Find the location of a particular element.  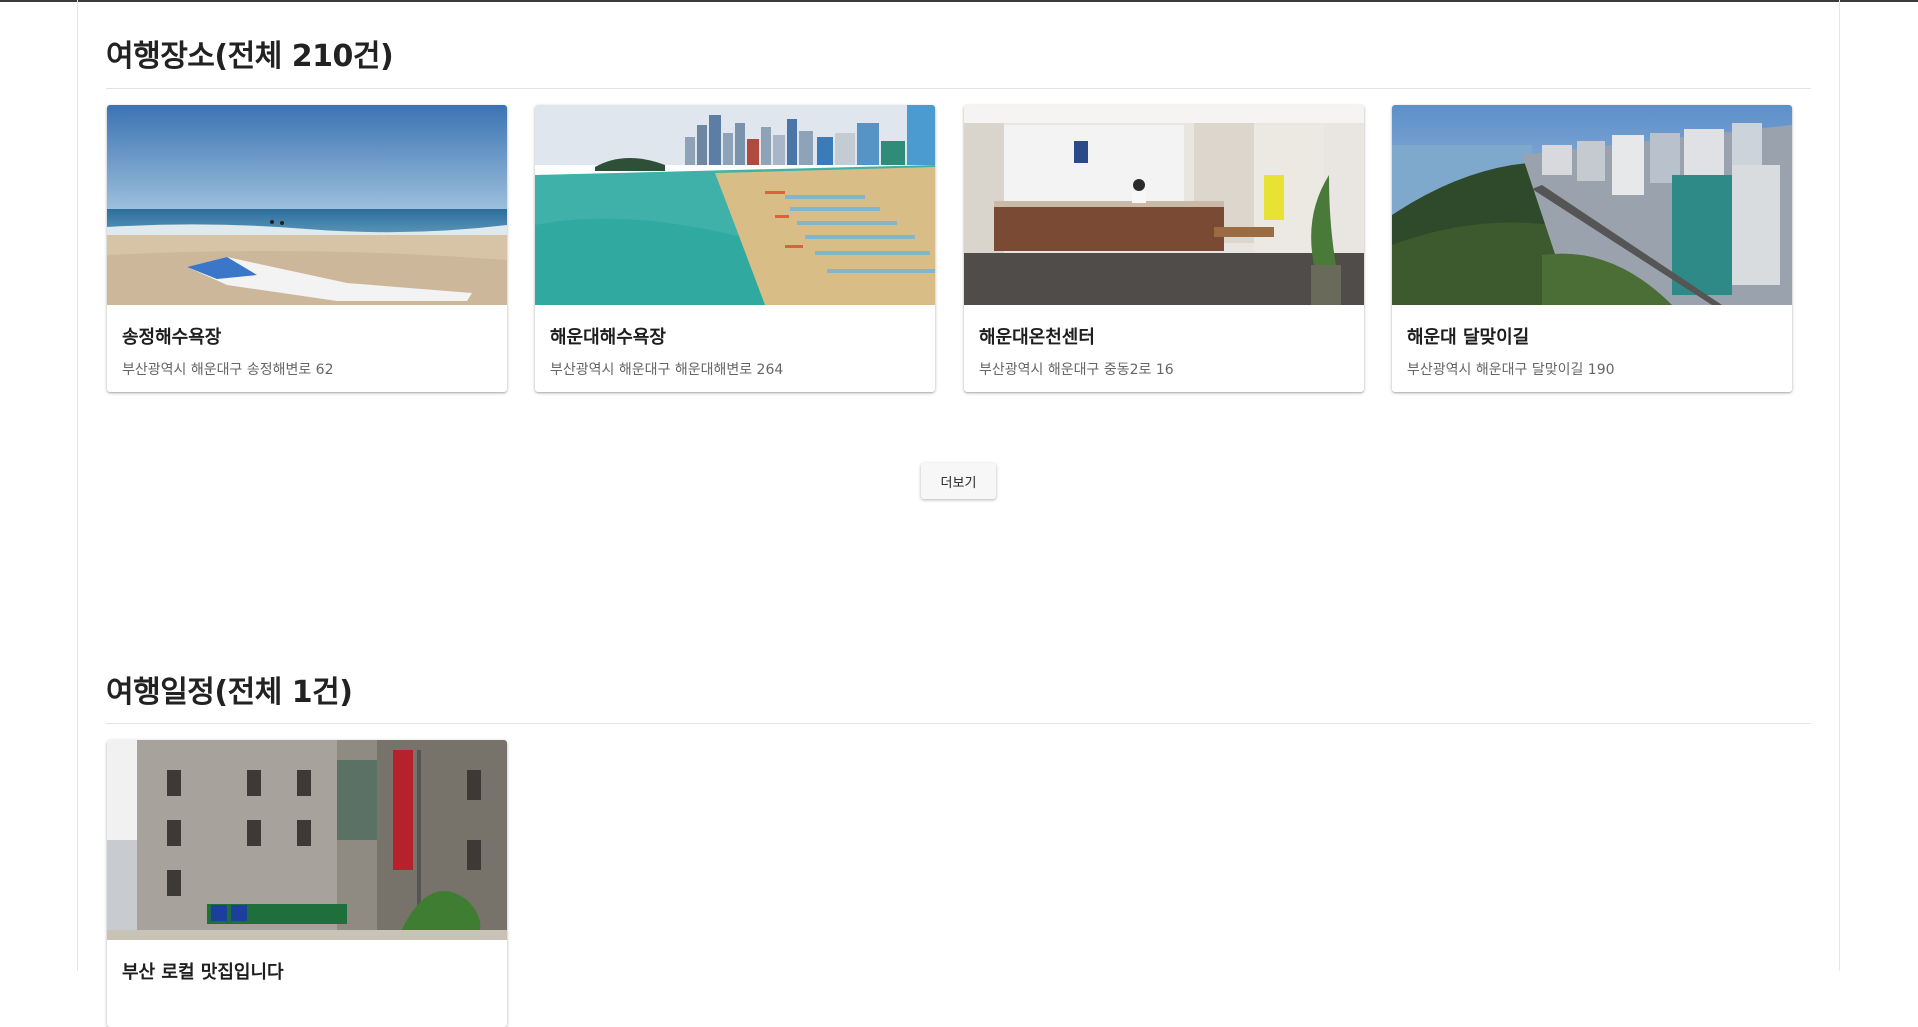

place-card-address: 부산광역시 해운대구 해운대해변로 264 is located at coordinates (667, 370).